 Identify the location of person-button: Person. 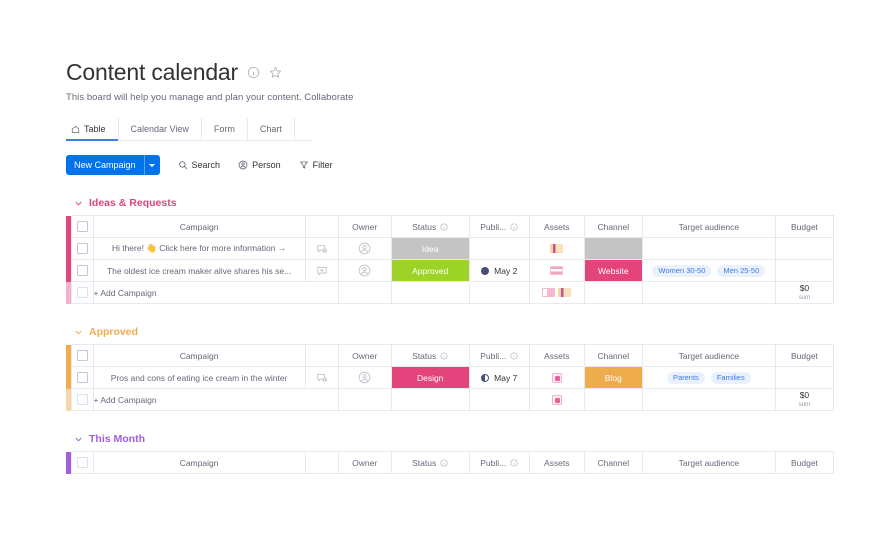
(259, 165).